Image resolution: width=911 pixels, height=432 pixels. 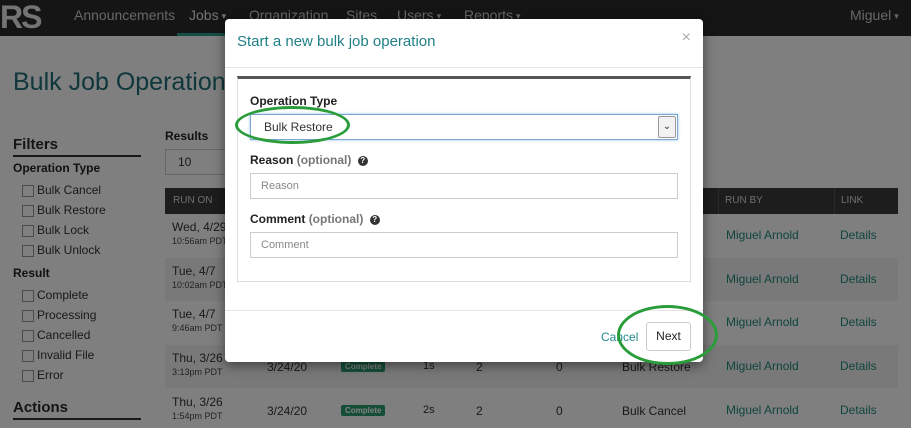 What do you see at coordinates (464, 186) in the screenshot?
I see `reason-input` at bounding box center [464, 186].